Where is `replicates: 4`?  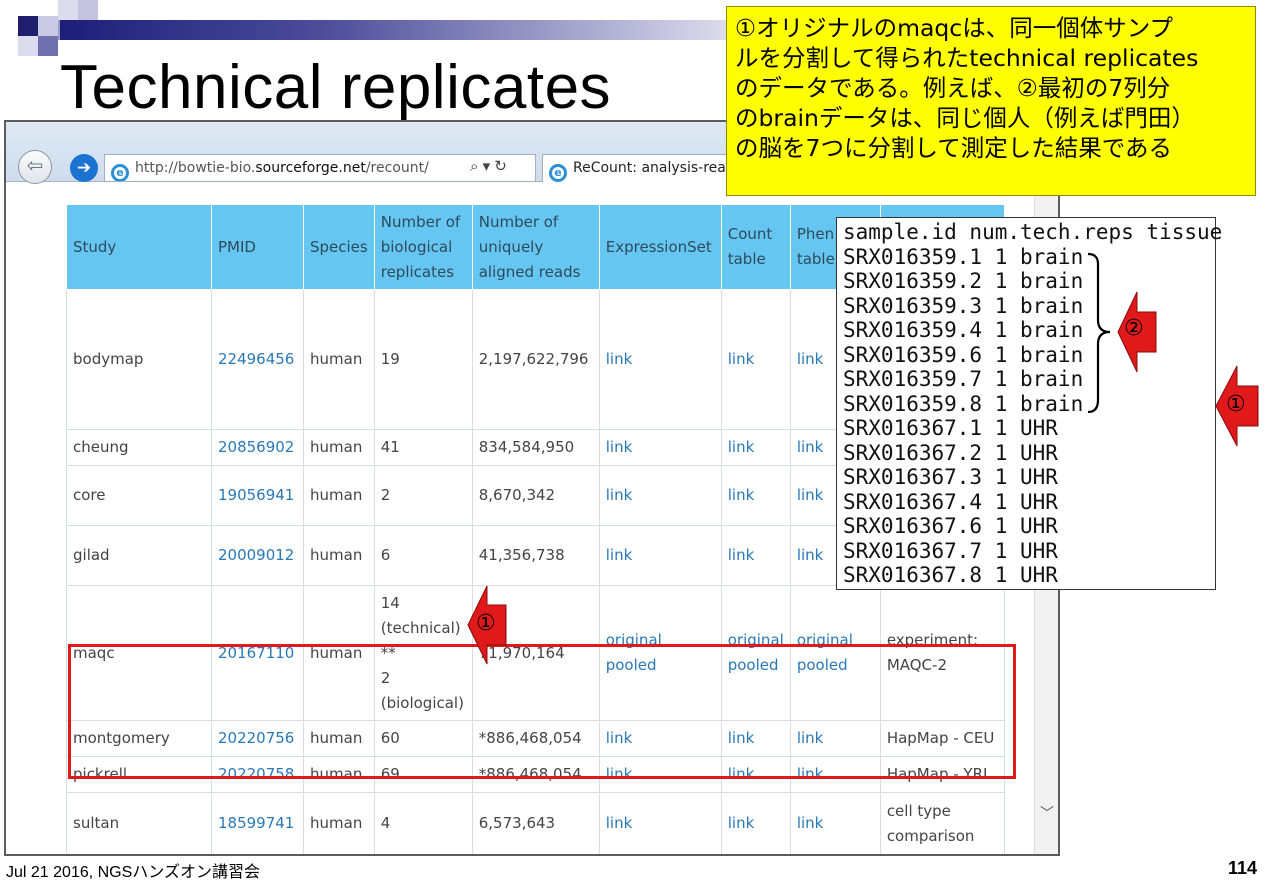
replicates: 4 is located at coordinates (423, 823).